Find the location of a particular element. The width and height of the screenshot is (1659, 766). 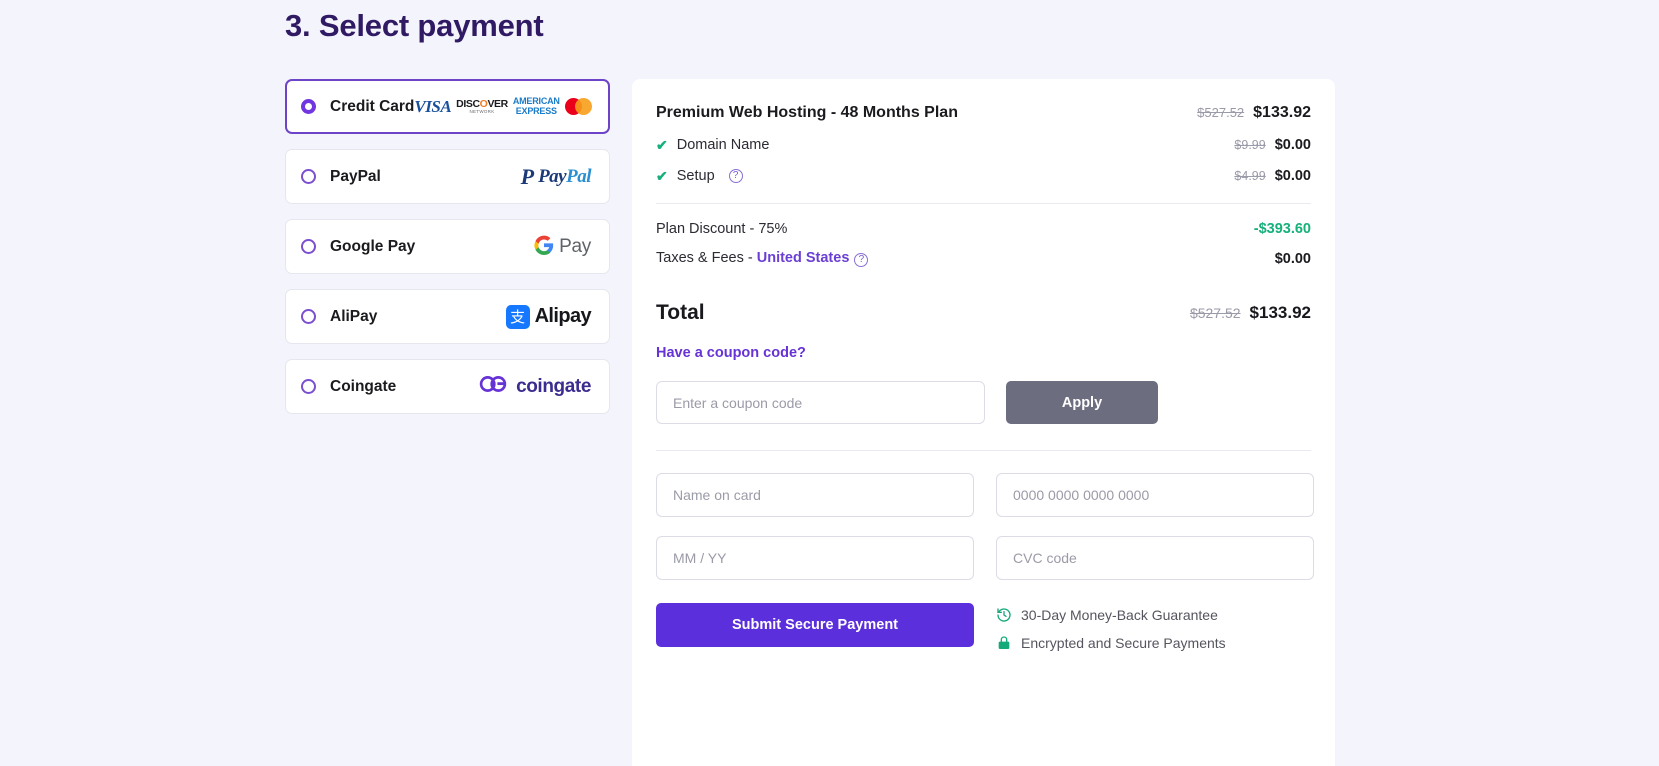

card-cvc-input is located at coordinates (1155, 558).